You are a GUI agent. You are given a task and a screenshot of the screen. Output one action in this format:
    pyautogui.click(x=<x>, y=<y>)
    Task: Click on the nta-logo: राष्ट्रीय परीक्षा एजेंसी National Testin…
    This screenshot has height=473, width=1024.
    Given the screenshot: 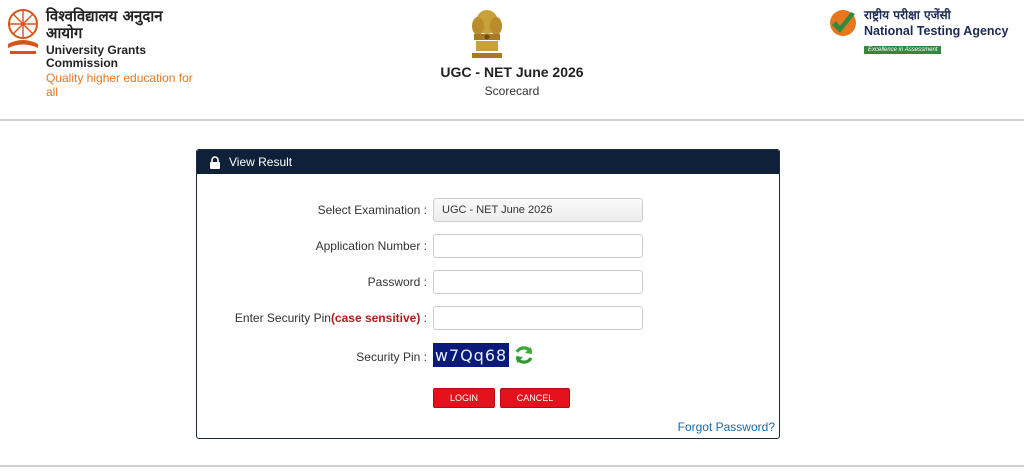 What is the action you would take?
    pyautogui.click(x=924, y=30)
    